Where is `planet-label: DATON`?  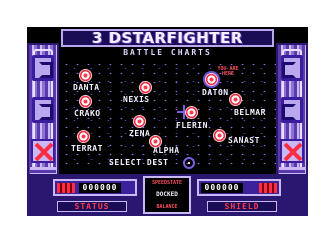
planet-label: DATON is located at coordinates (215, 92).